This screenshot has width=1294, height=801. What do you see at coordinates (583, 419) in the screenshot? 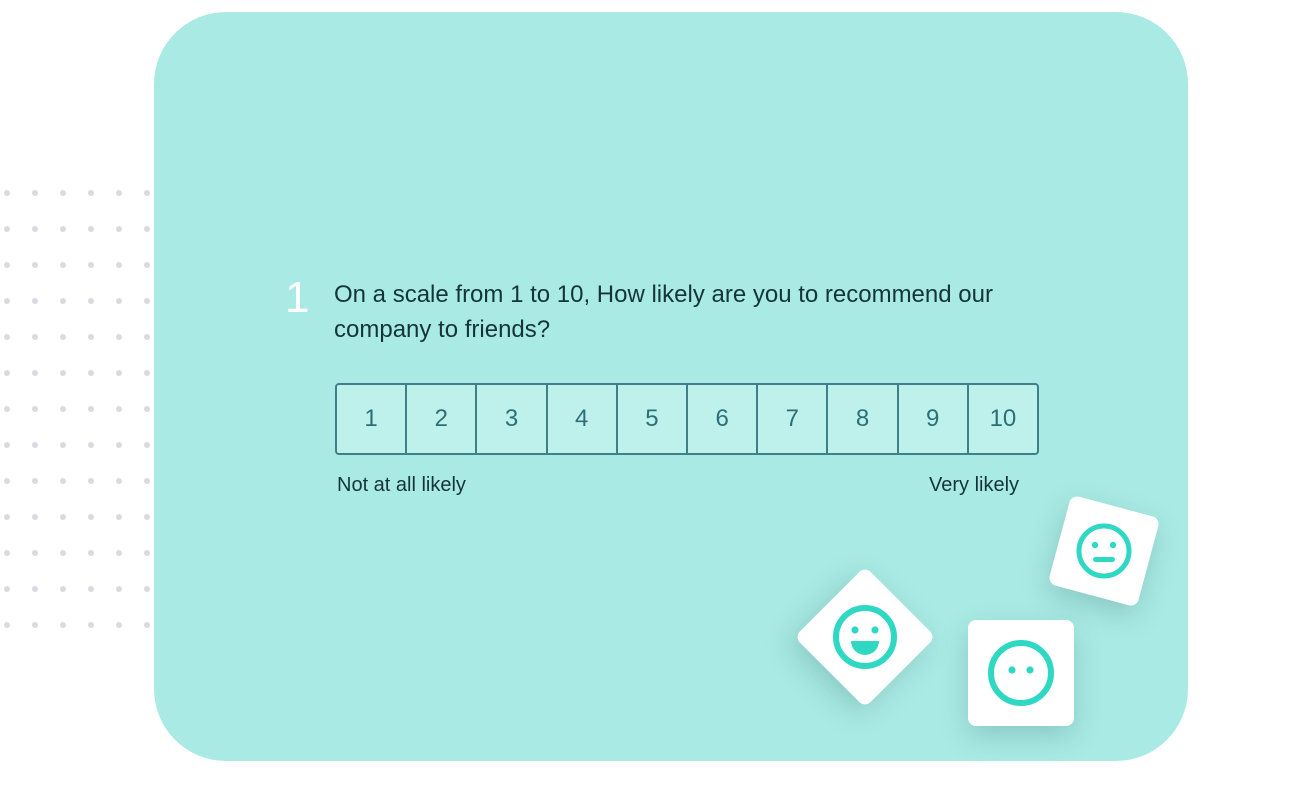
I see `rating-option-4: 4` at bounding box center [583, 419].